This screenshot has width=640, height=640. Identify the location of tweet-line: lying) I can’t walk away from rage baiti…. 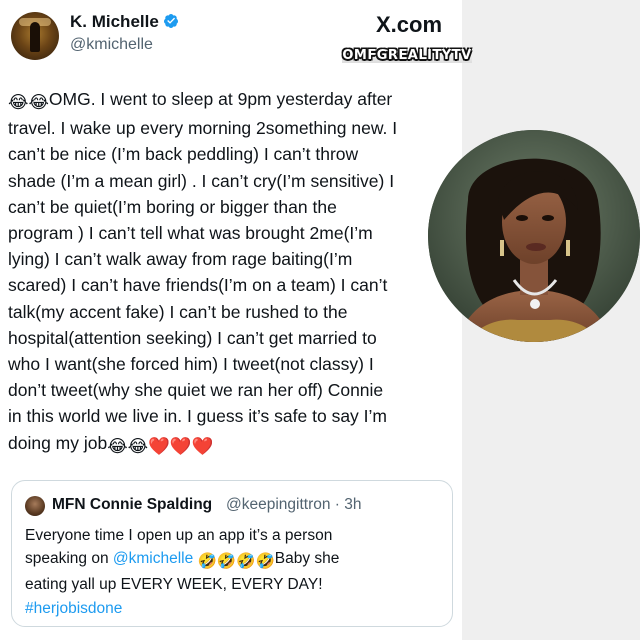
(180, 259).